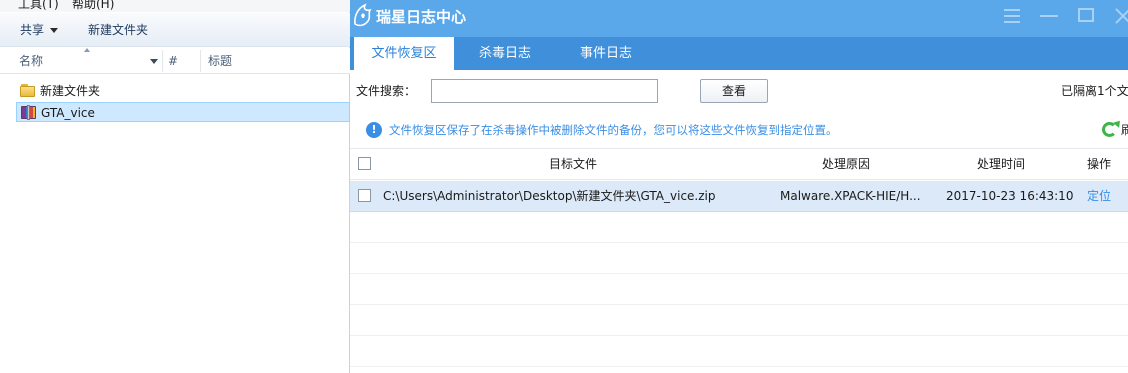 The width and height of the screenshot is (1128, 373). I want to click on tab-event-log: 事件日志, so click(606, 53).